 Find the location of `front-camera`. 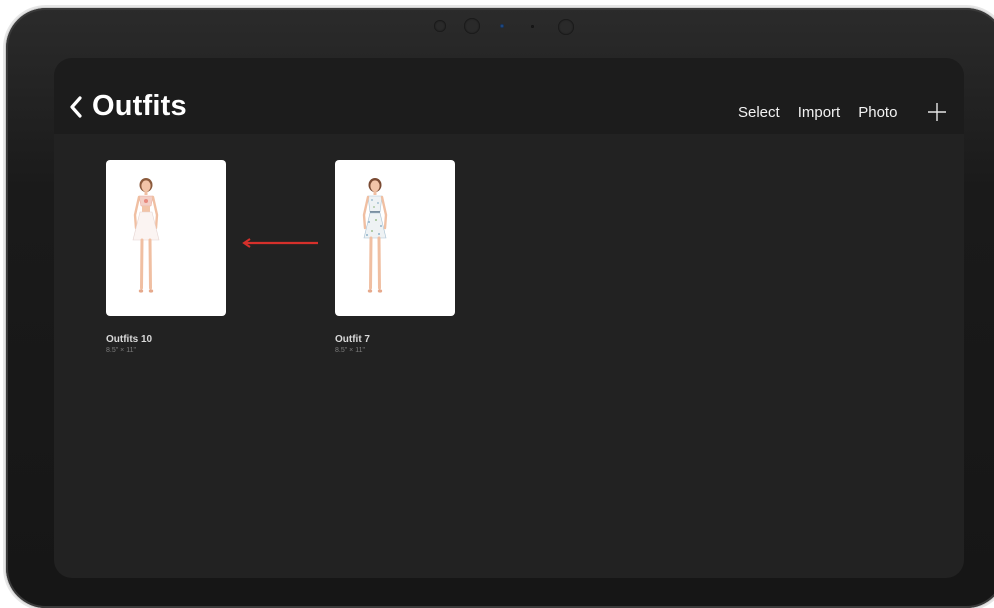

front-camera is located at coordinates (472, 26).